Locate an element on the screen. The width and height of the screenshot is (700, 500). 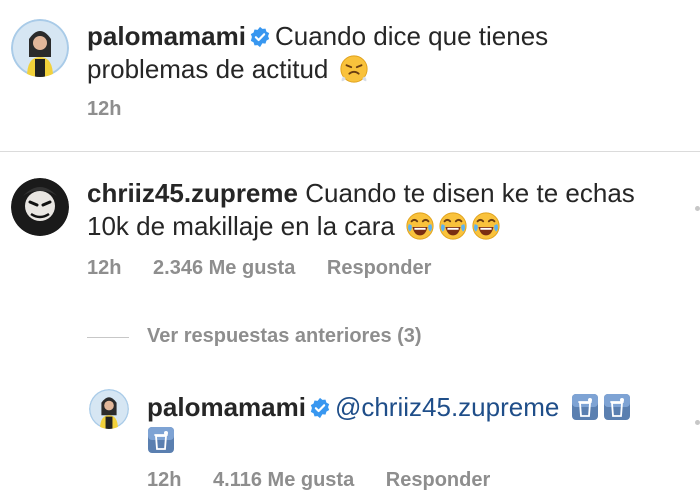
huffing-face-emoji-icon is located at coordinates (354, 69).